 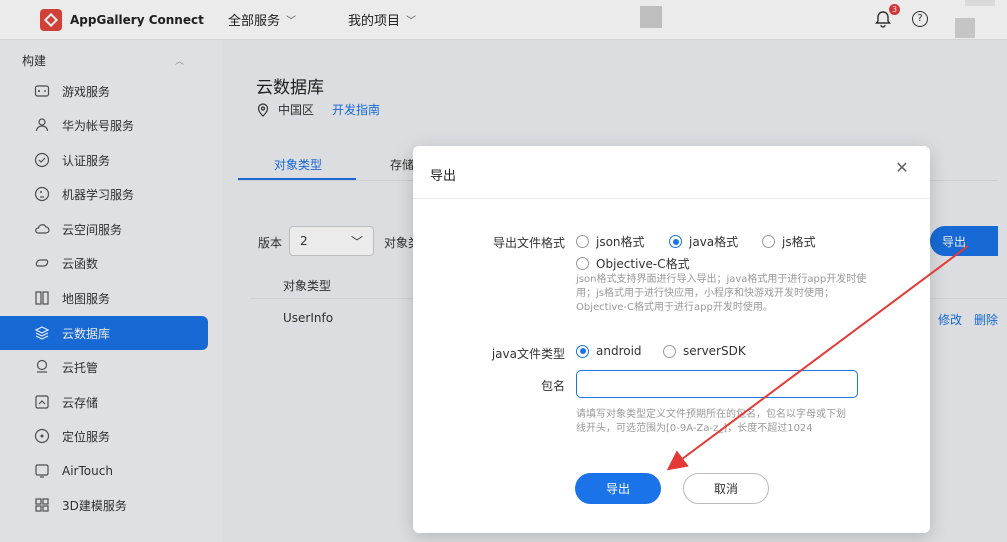 What do you see at coordinates (721, 279) in the screenshot?
I see `hint-line: json格式支持界面进行导入导出；java格式用于进行app开发时使` at bounding box center [721, 279].